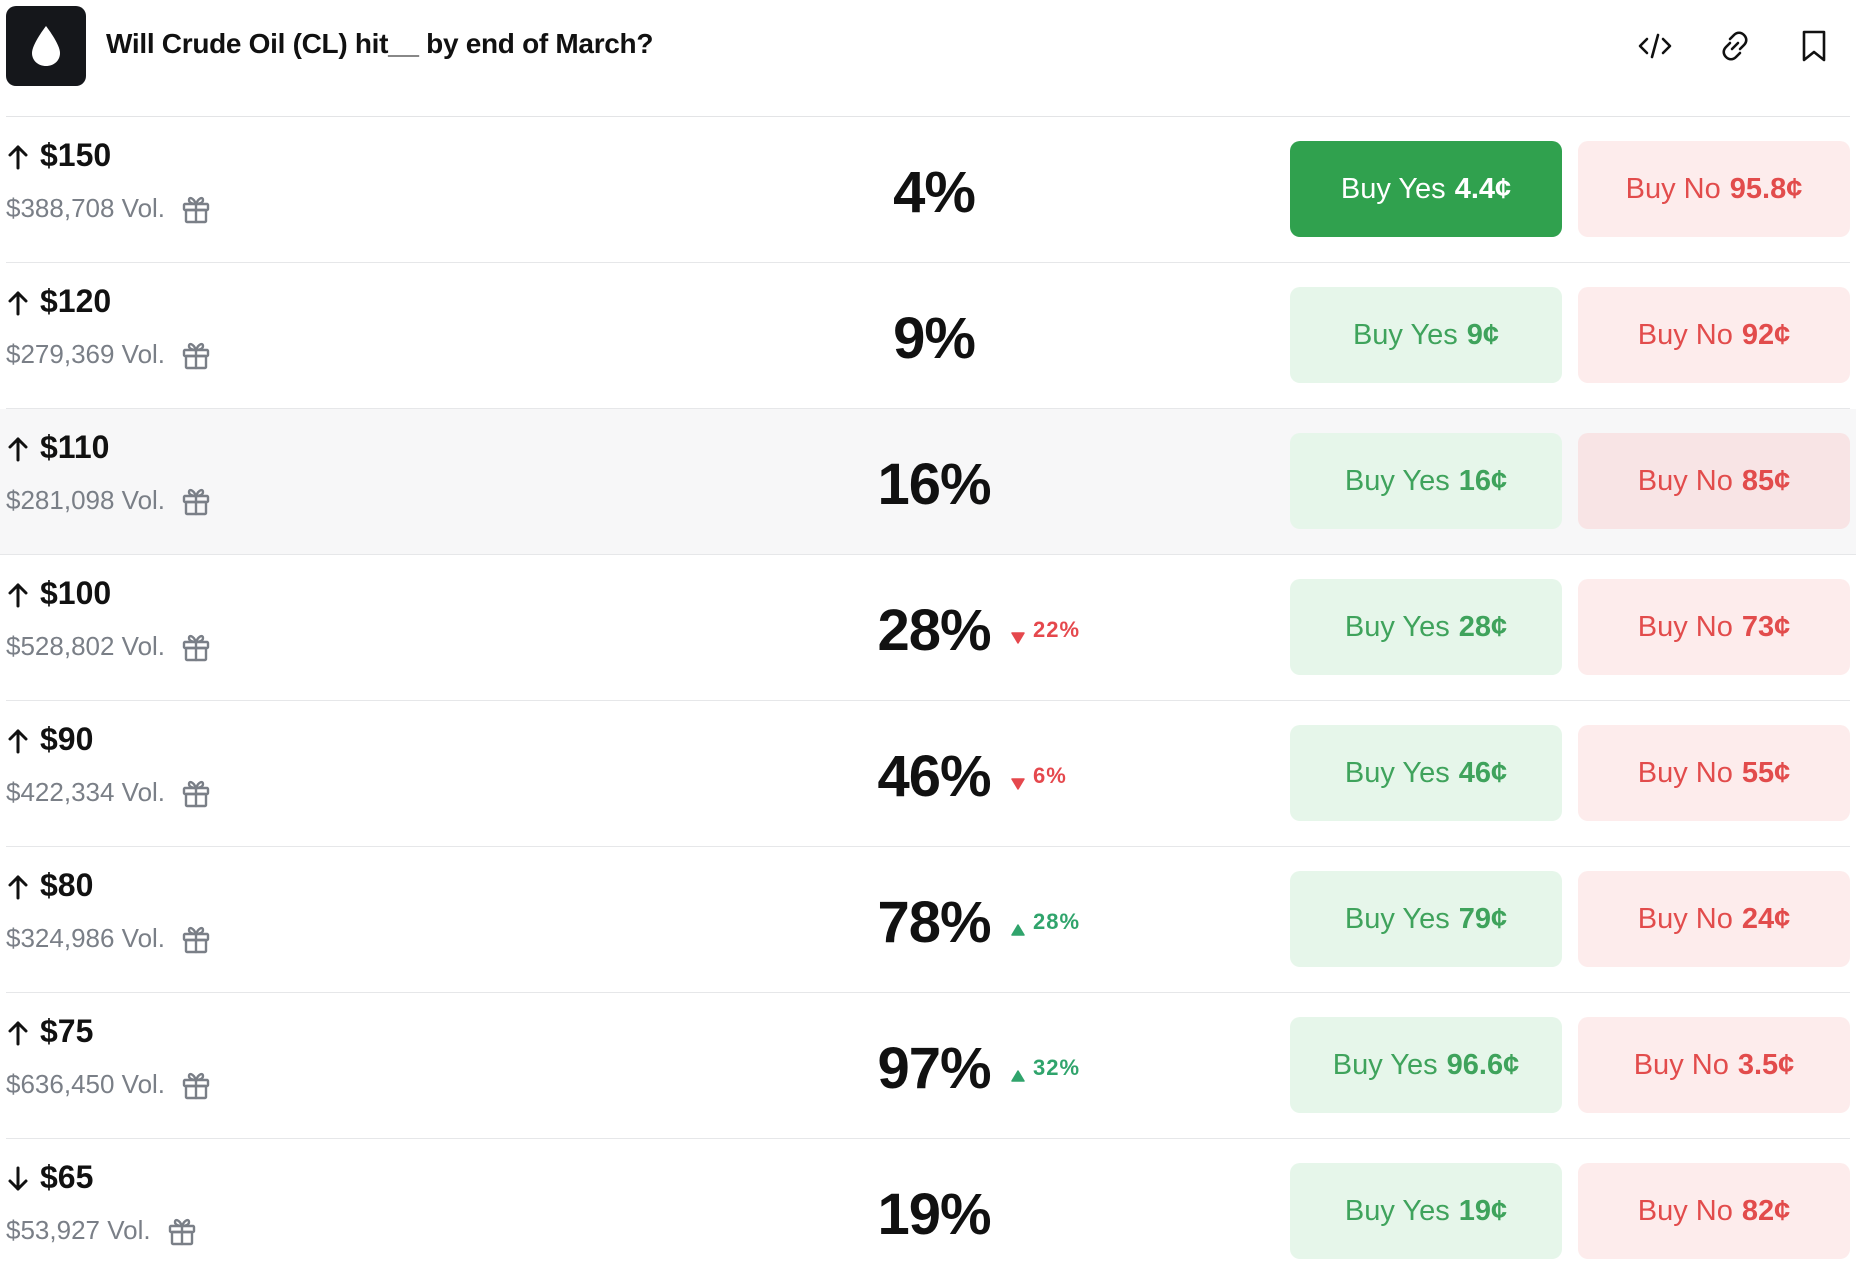 This screenshot has height=1284, width=1860. I want to click on buy-yes-button: Buy Yes 9¢, so click(1426, 335).